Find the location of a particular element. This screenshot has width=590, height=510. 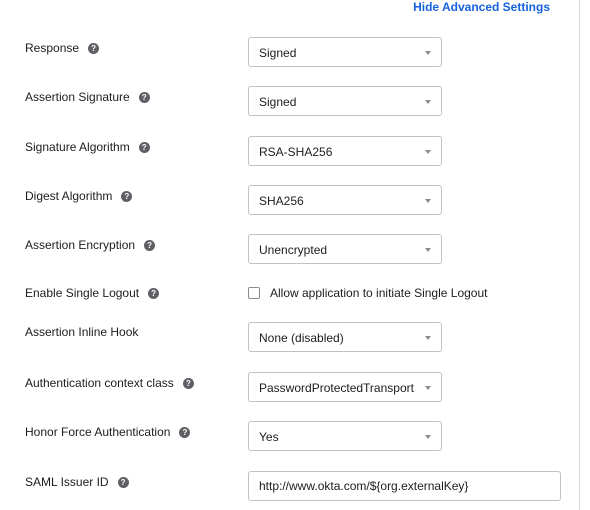

assertion-encryption-row: Assertion Encryption ? Unencrypted is located at coordinates (290, 249).